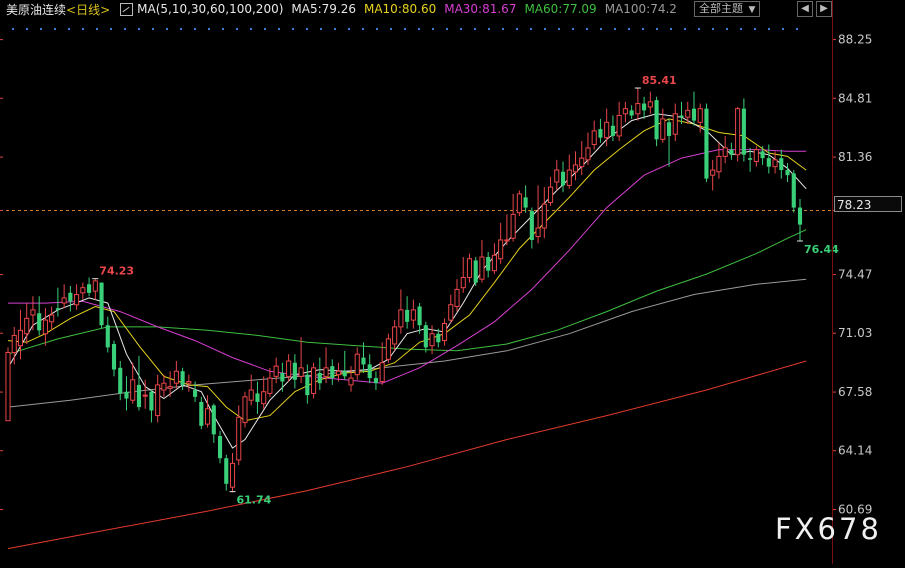 The width and height of the screenshot is (905, 568). I want to click on nav-left-button: ◀, so click(805, 9).